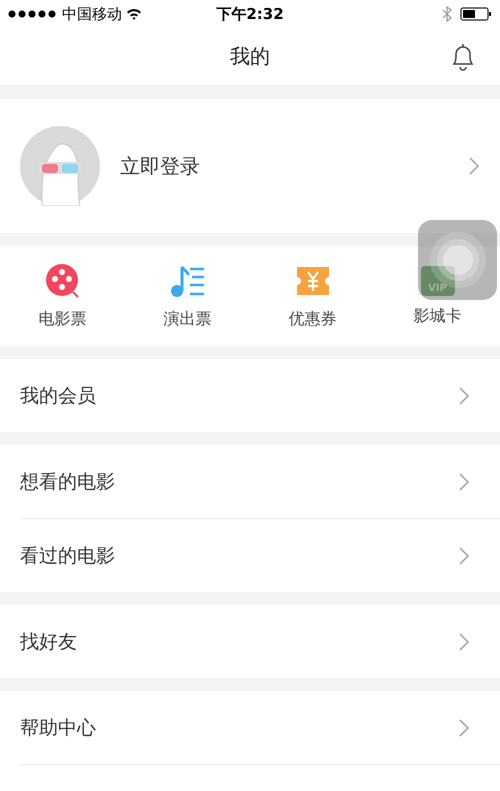 Image resolution: width=500 pixels, height=791 pixels. What do you see at coordinates (188, 319) in the screenshot?
I see `shortcut-label: 演出票` at bounding box center [188, 319].